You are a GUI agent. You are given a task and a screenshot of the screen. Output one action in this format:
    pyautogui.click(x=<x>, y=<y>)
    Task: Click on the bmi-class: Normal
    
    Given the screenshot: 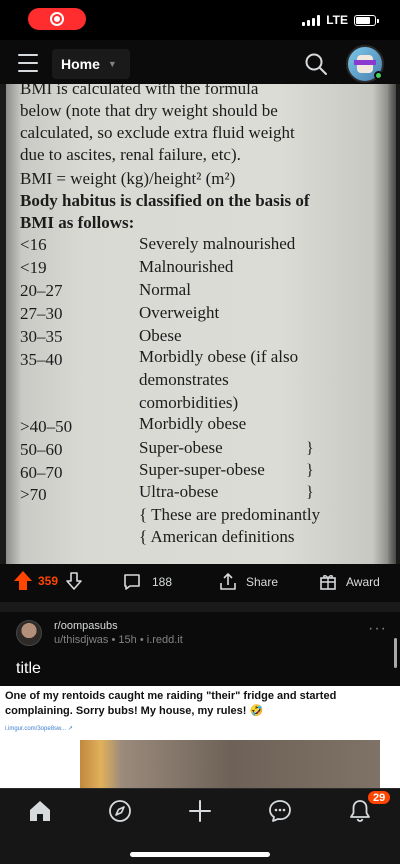 What is the action you would take?
    pyautogui.click(x=165, y=289)
    